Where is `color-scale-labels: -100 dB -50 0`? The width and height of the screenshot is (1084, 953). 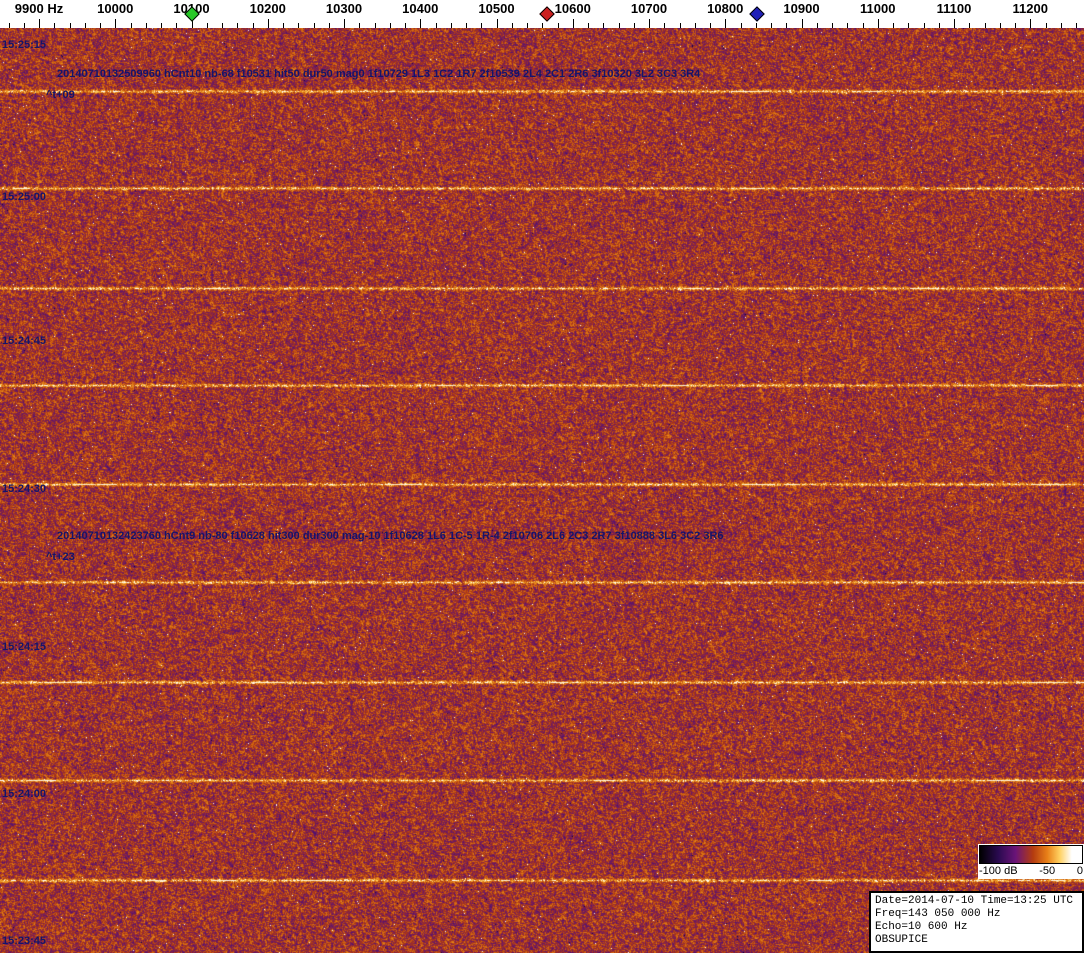 color-scale-labels: -100 dB -50 0 is located at coordinates (1031, 871).